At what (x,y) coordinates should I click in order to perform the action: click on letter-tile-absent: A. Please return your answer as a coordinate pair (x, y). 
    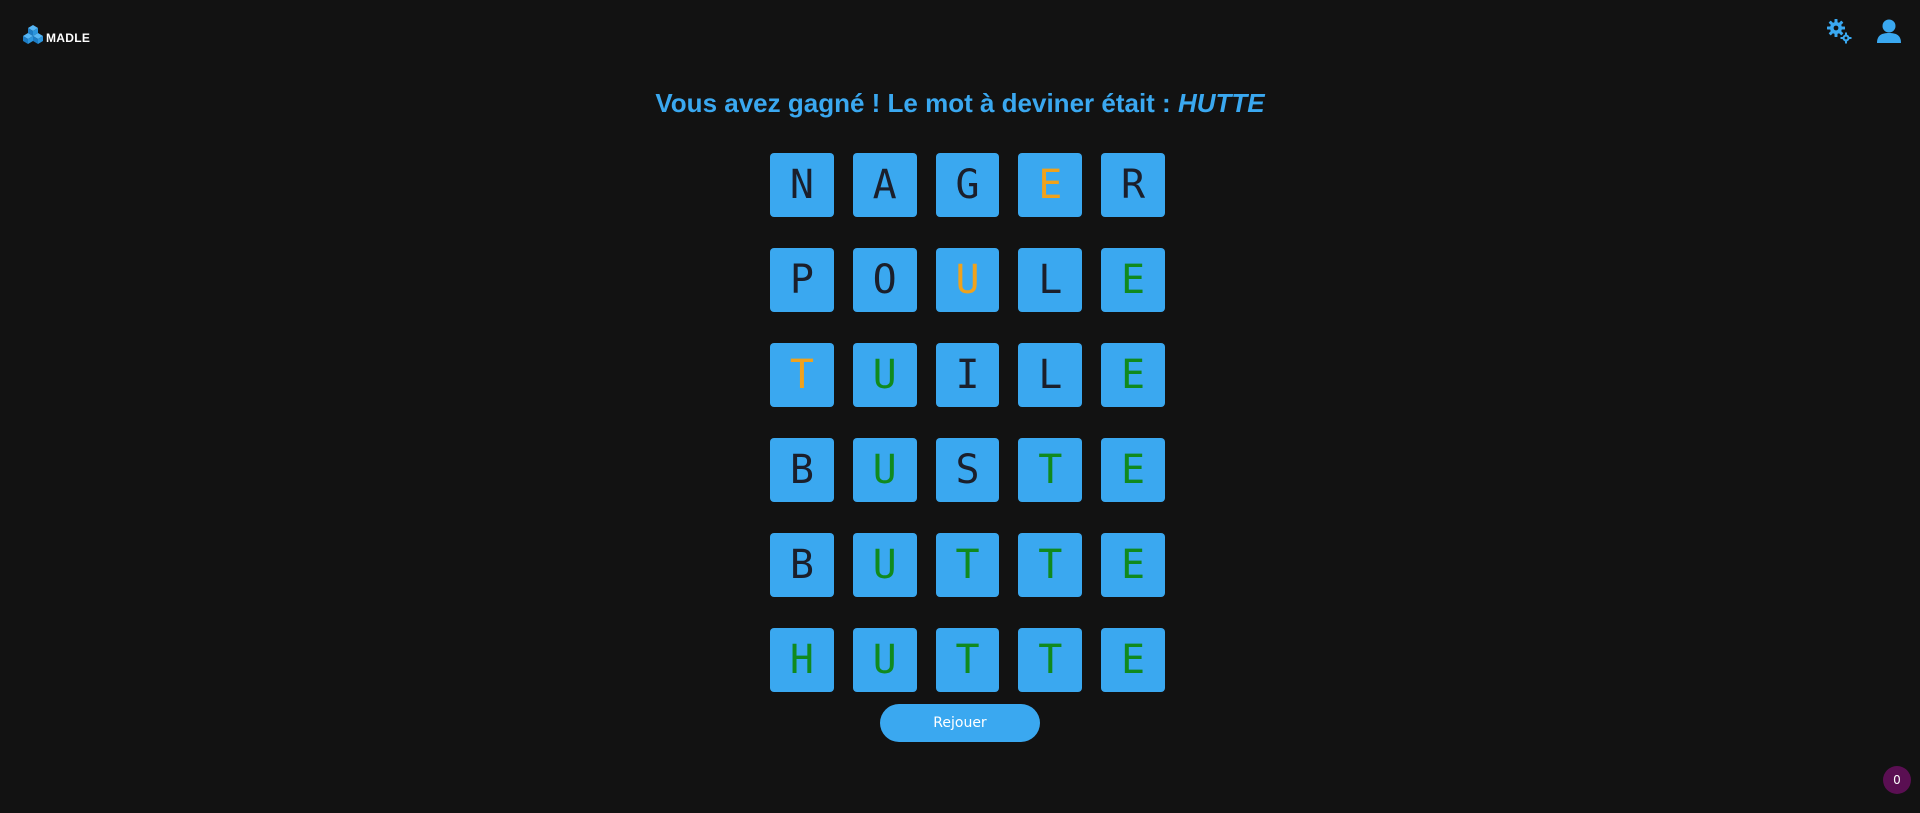
    Looking at the image, I should click on (884, 185).